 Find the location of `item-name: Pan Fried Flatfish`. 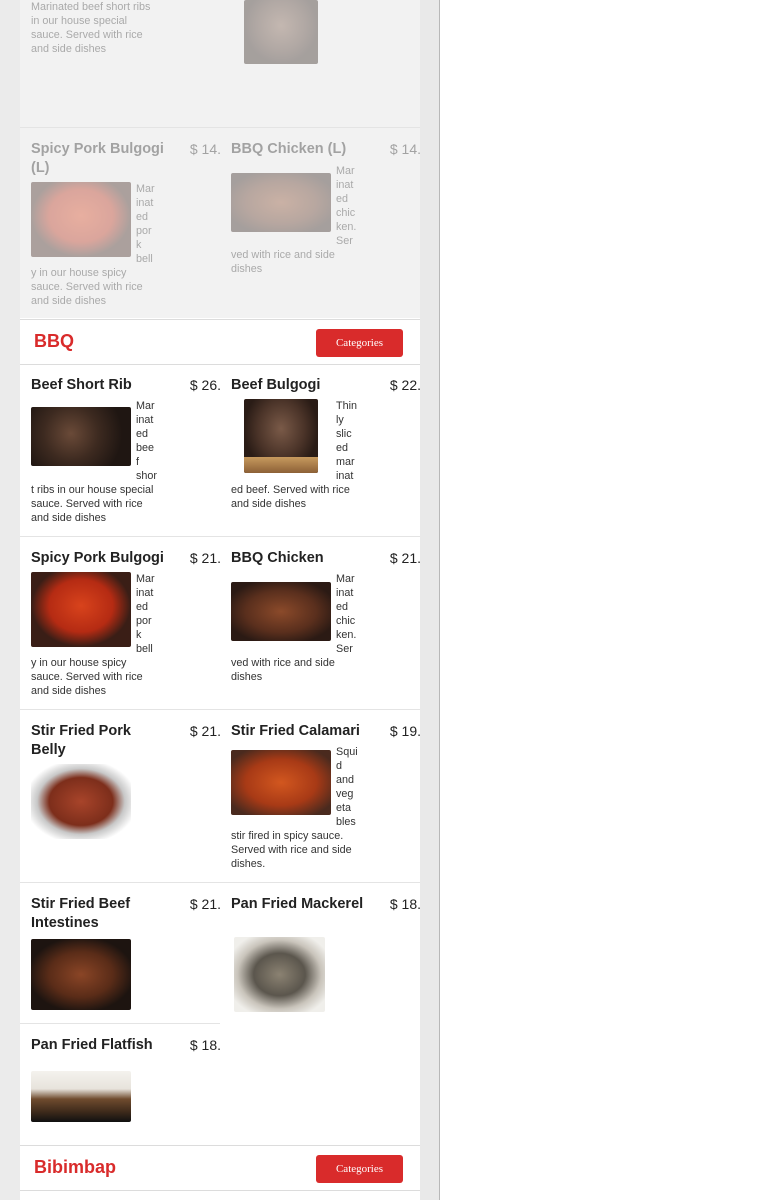

item-name: Pan Fried Flatfish is located at coordinates (92, 1045).